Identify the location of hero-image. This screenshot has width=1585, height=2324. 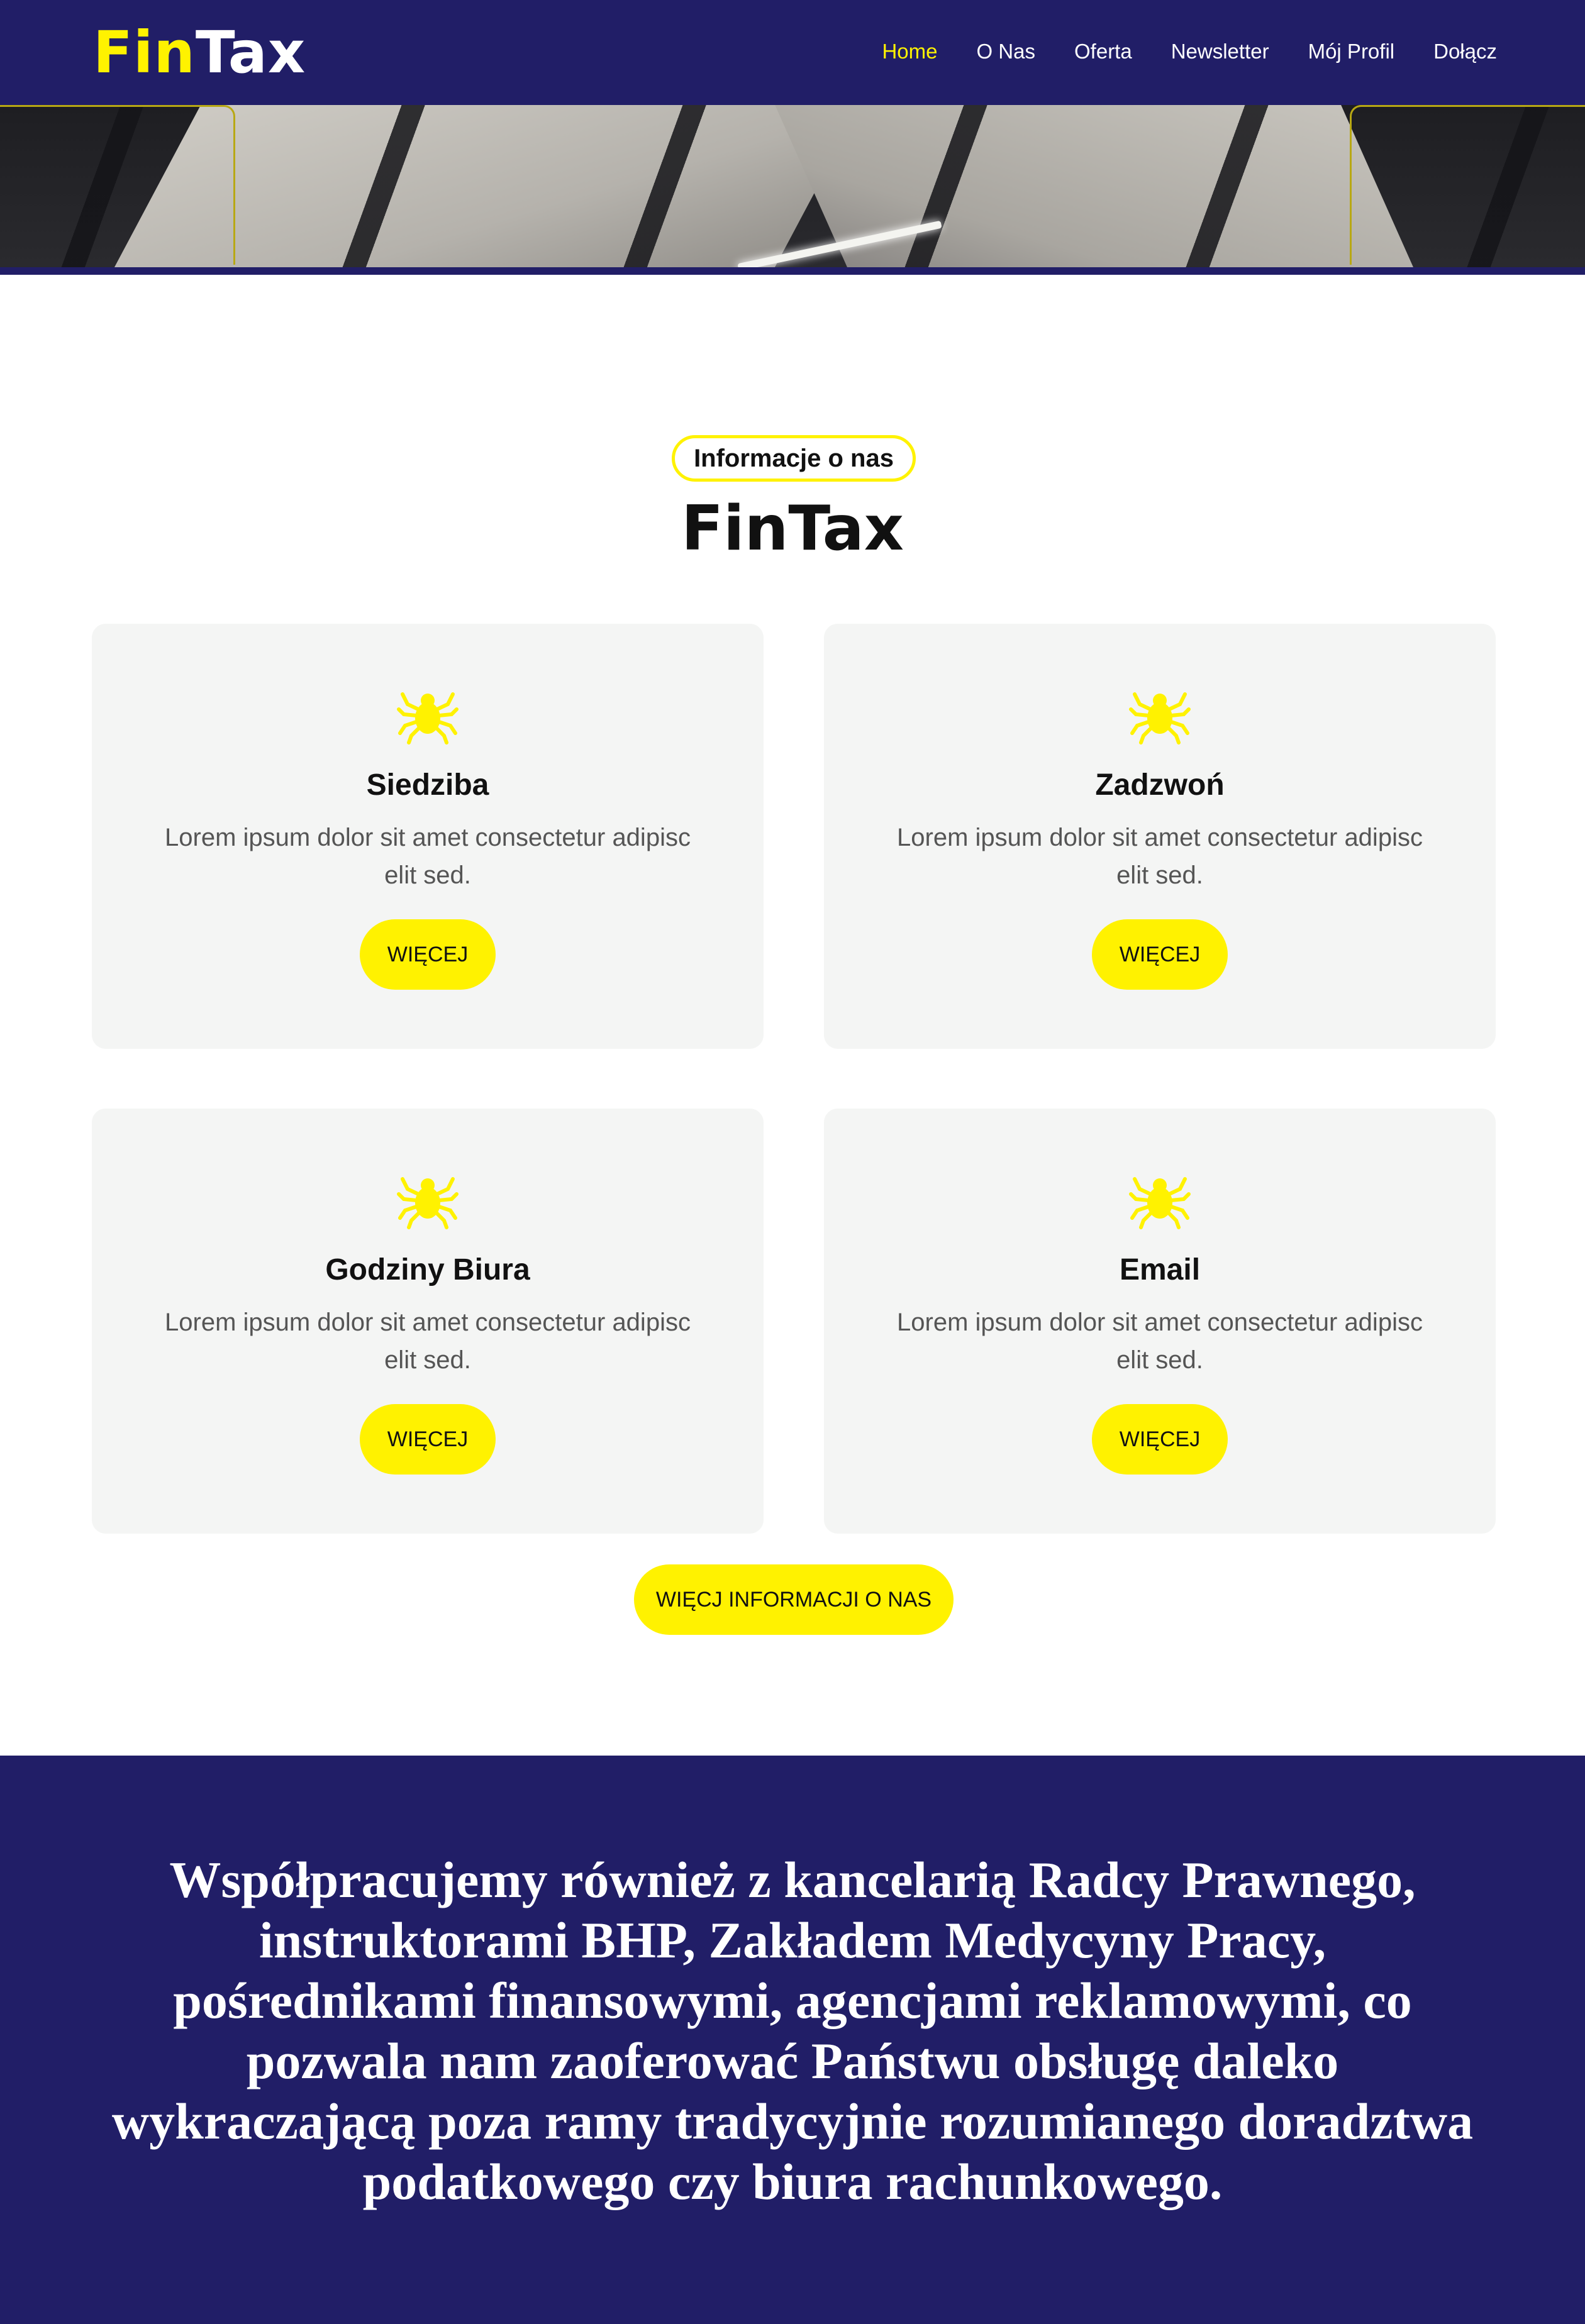
(792, 186).